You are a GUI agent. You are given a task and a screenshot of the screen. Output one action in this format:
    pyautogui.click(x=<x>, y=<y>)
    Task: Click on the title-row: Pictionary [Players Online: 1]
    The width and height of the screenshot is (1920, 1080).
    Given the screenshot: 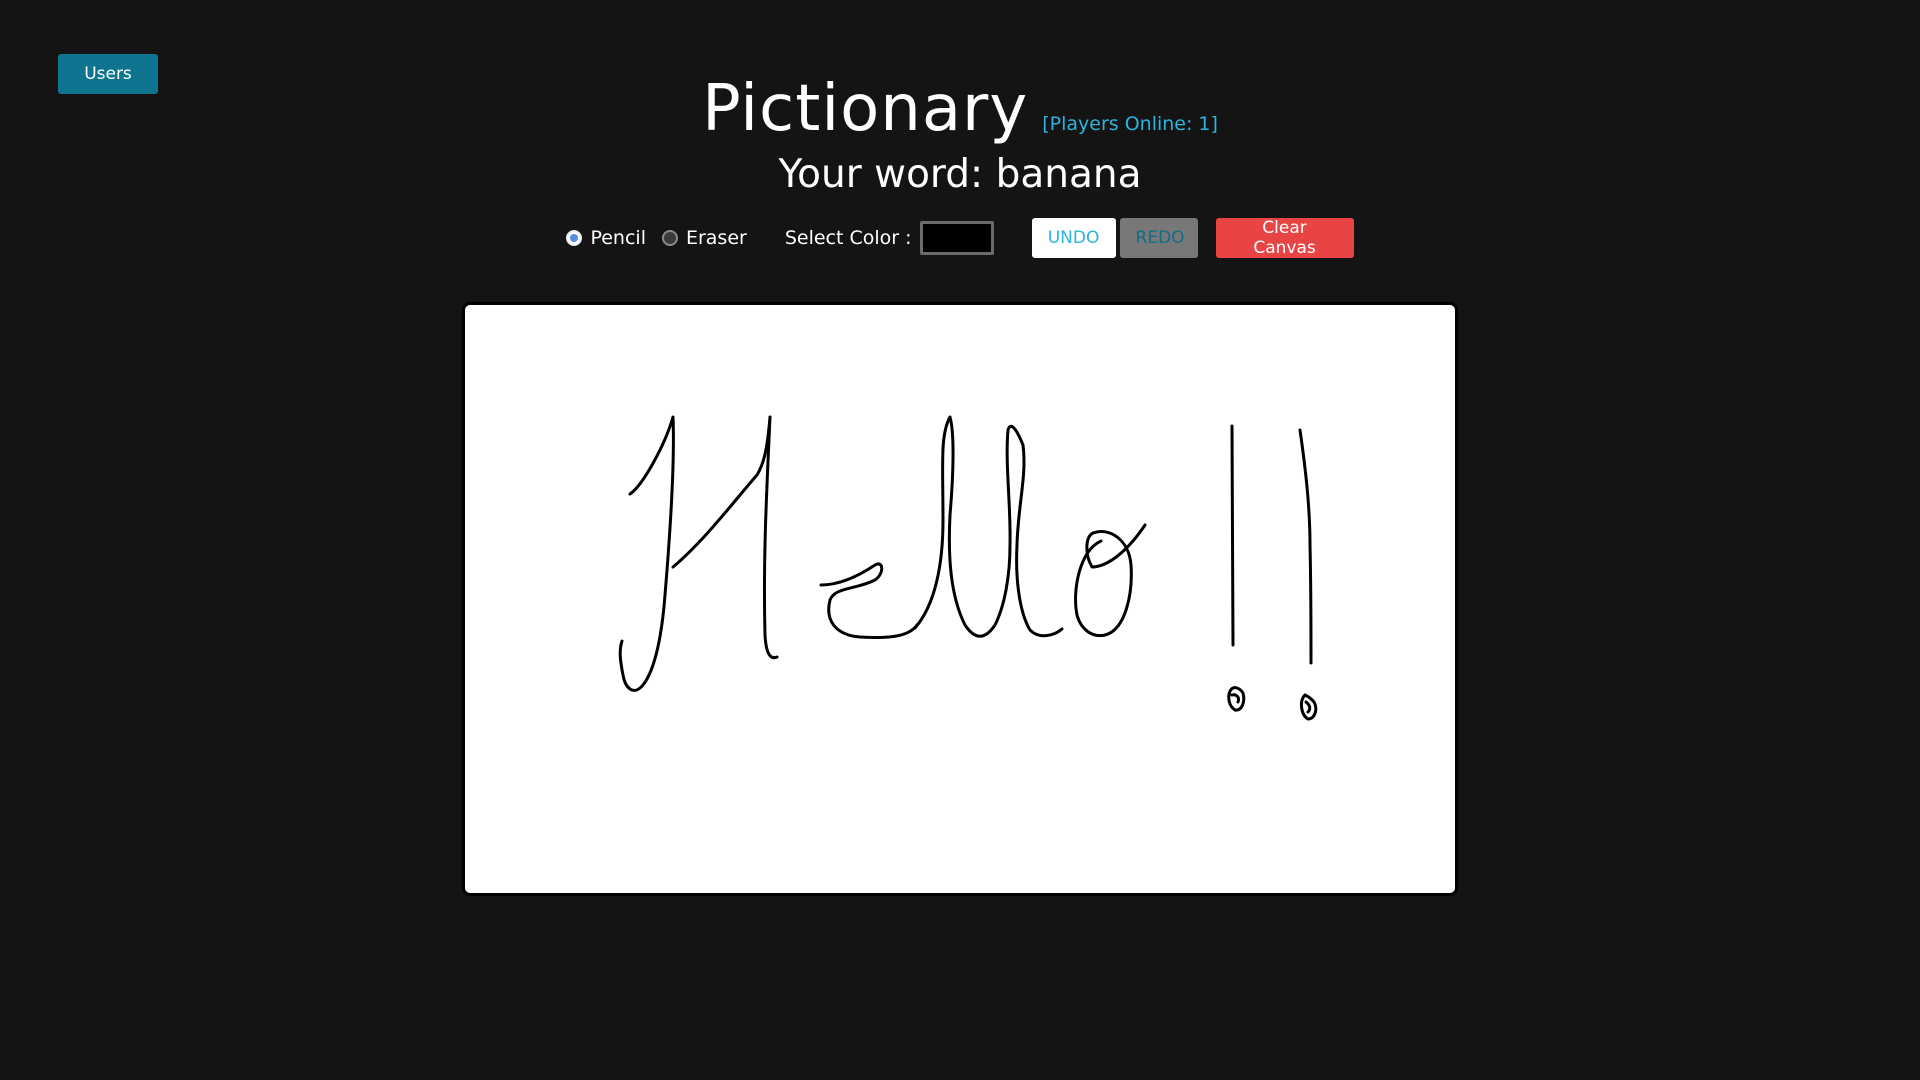 What is the action you would take?
    pyautogui.click(x=960, y=109)
    